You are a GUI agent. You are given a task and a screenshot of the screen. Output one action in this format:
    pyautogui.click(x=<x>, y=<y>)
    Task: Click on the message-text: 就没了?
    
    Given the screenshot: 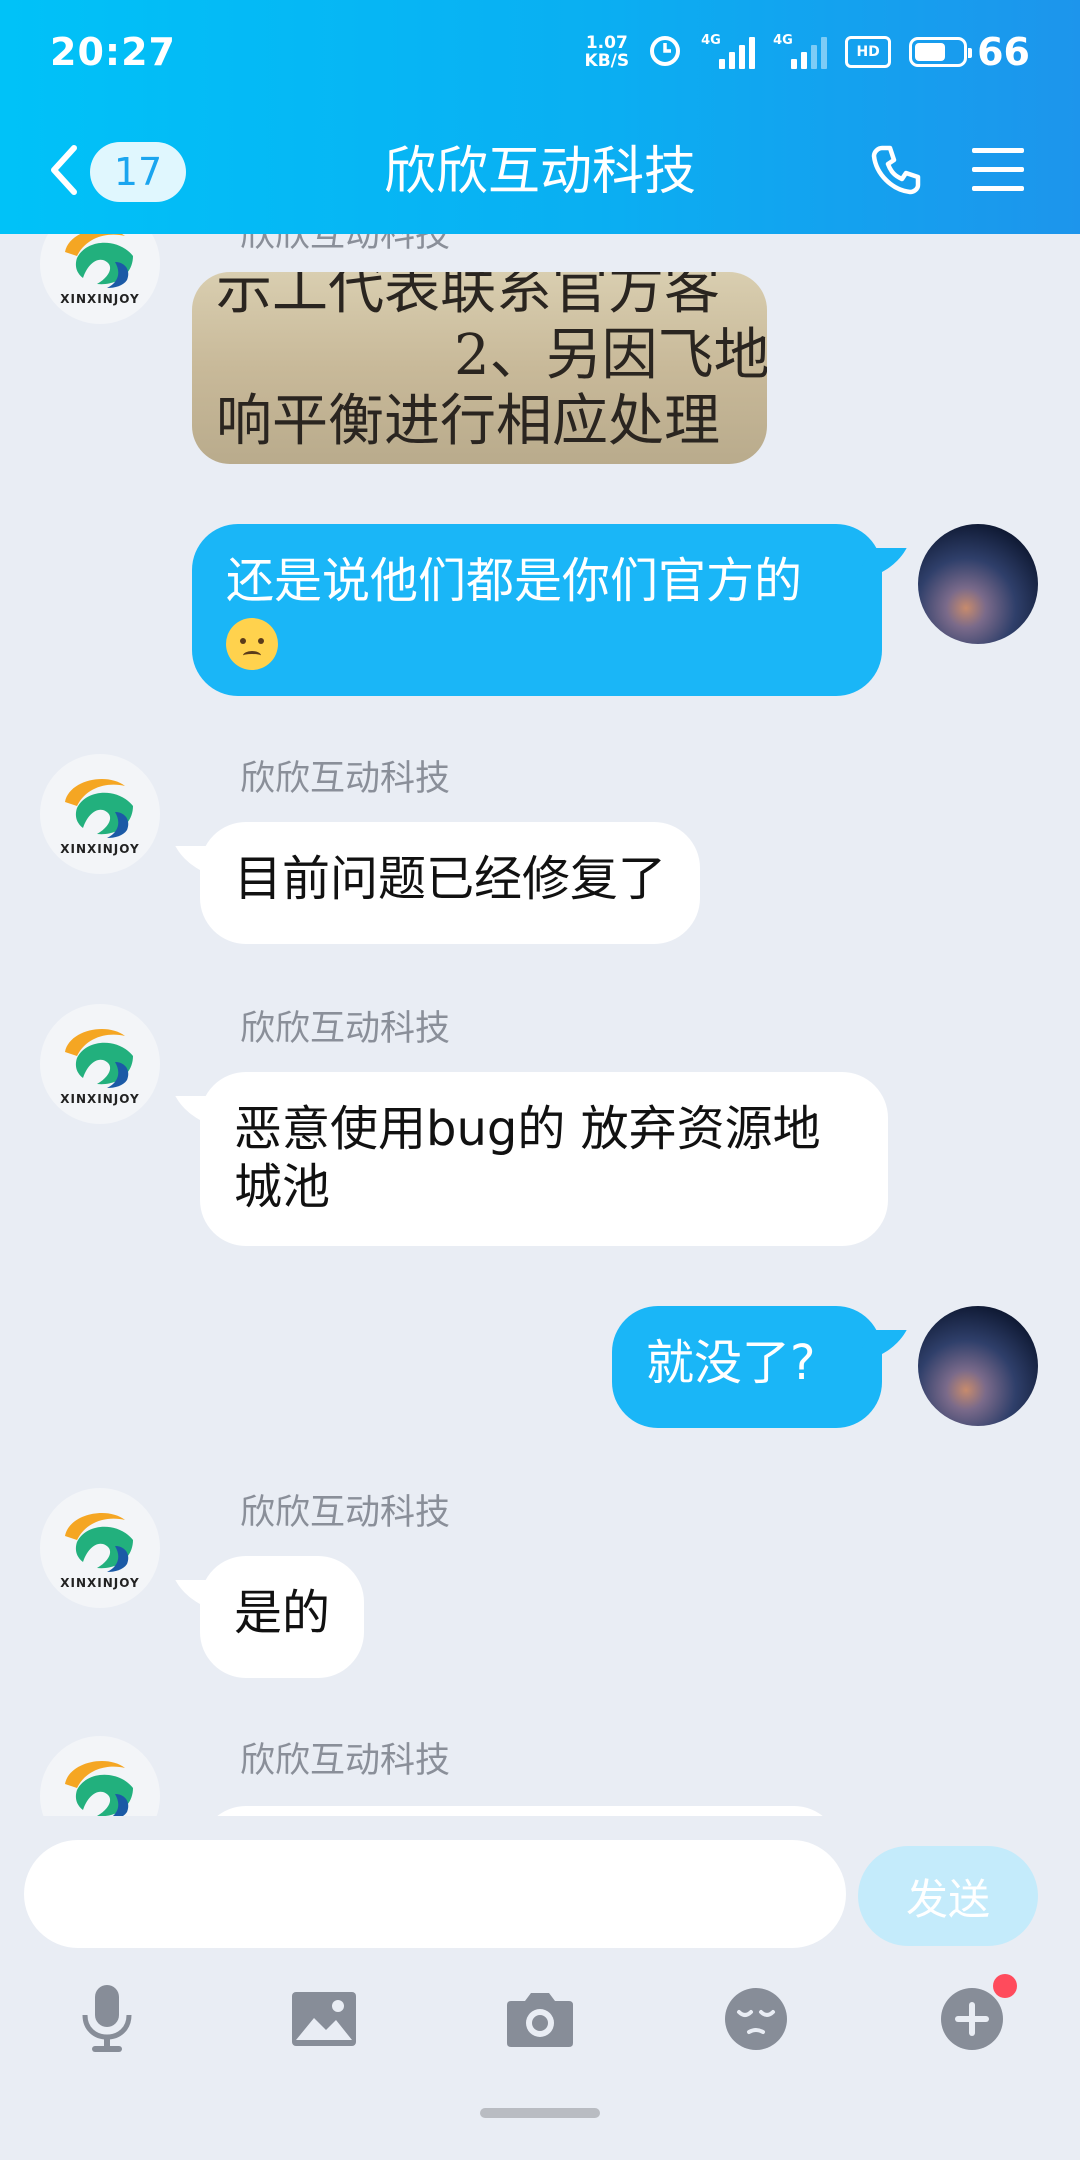 What is the action you would take?
    pyautogui.click(x=731, y=1363)
    